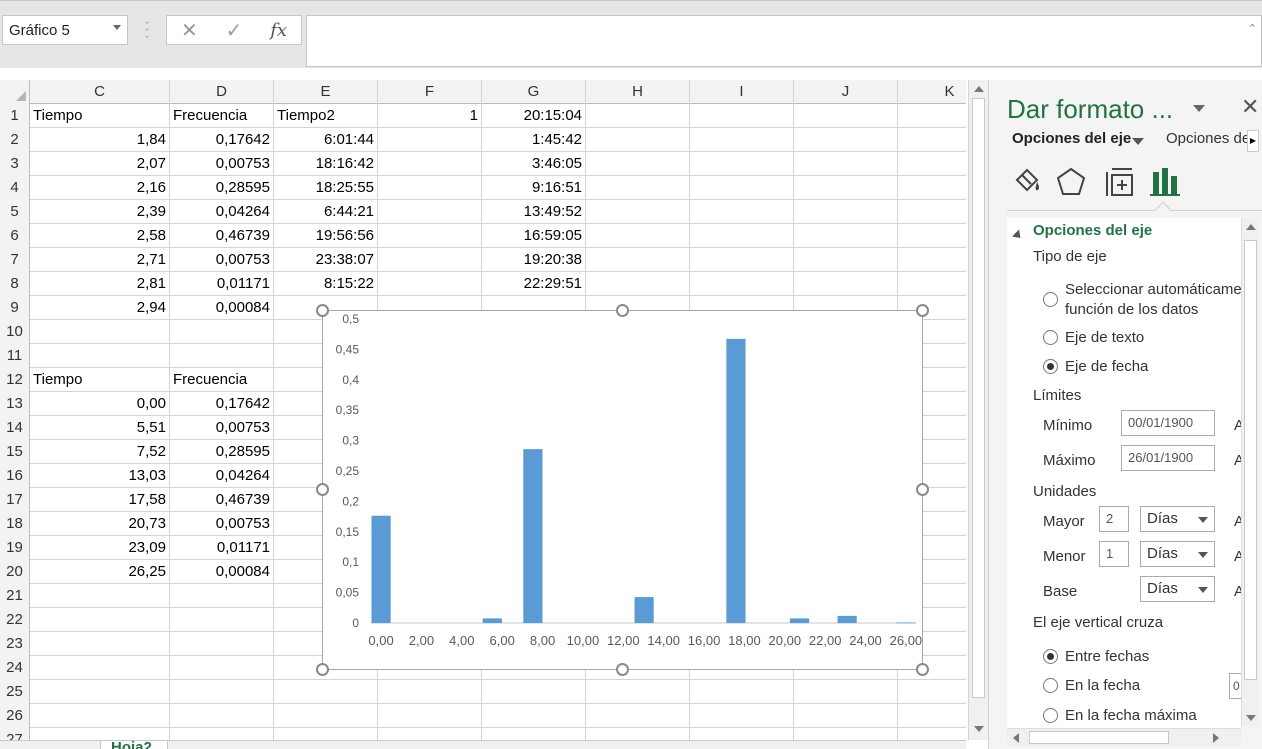 The width and height of the screenshot is (1262, 749). What do you see at coordinates (100, 380) in the screenshot?
I see `cell: Tiempo` at bounding box center [100, 380].